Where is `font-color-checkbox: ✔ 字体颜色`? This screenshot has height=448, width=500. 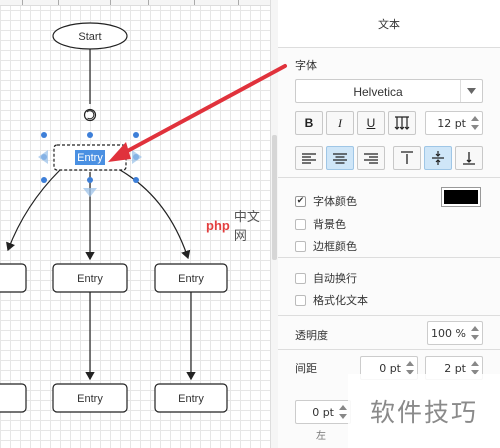
font-color-checkbox: ✔ 字体颜色 is located at coordinates (326, 201).